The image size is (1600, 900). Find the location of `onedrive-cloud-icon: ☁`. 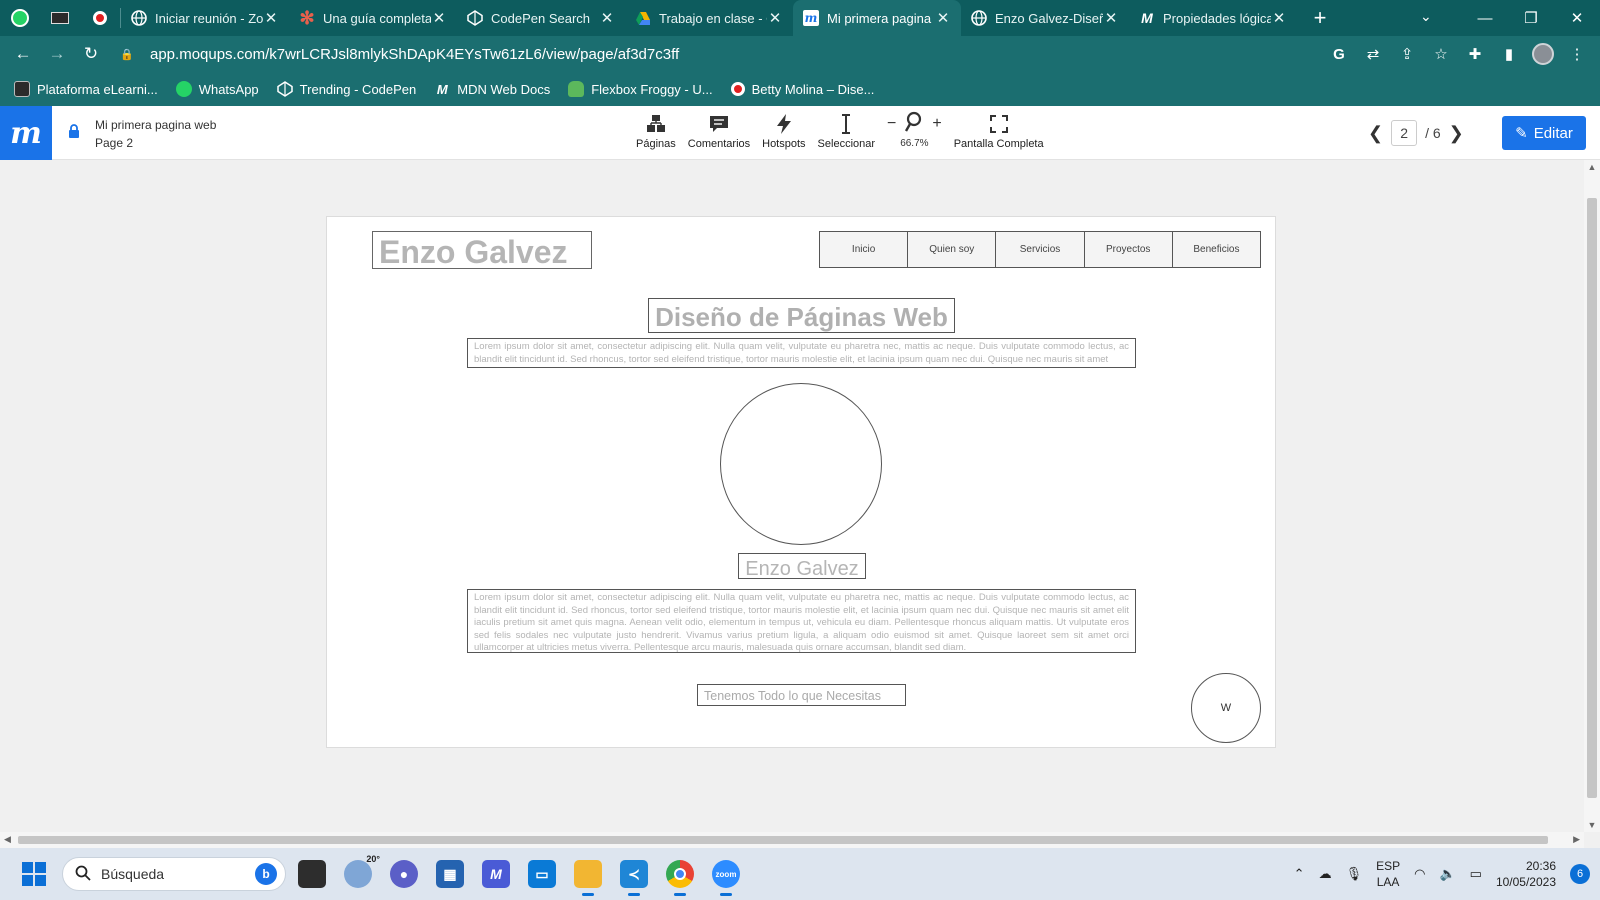

onedrive-cloud-icon: ☁ is located at coordinates (1325, 874).